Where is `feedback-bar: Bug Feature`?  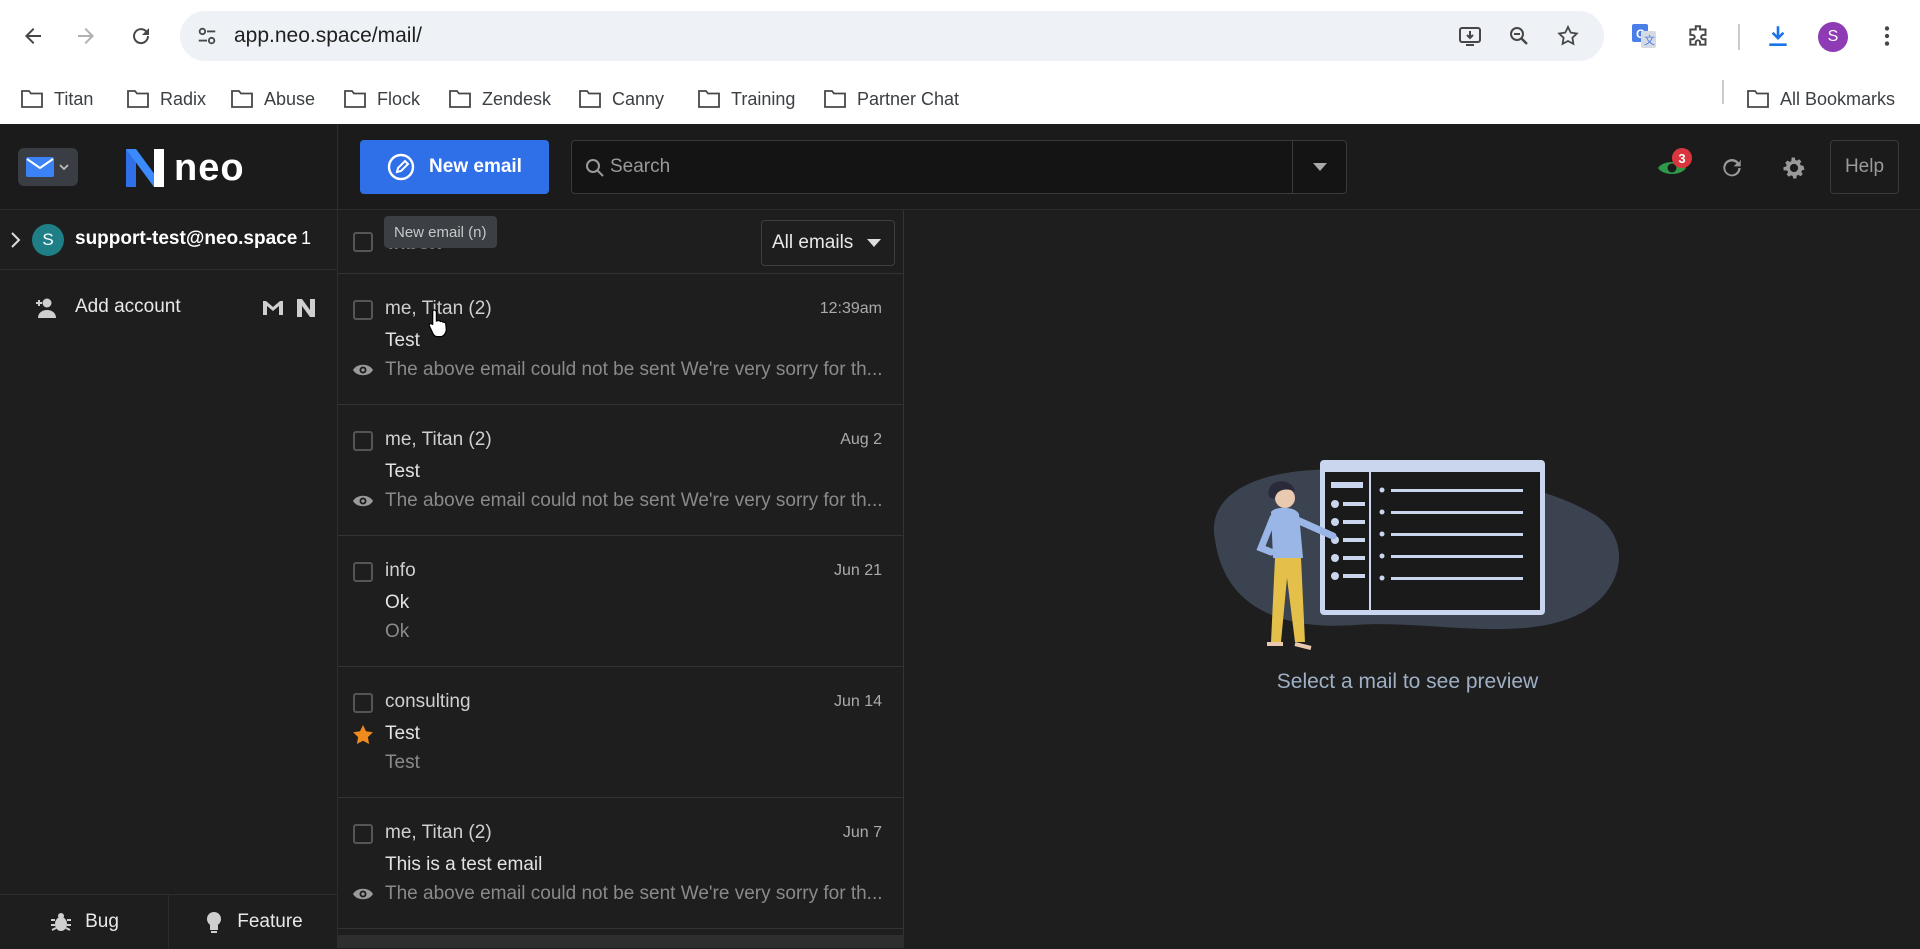 feedback-bar: Bug Feature is located at coordinates (168, 921).